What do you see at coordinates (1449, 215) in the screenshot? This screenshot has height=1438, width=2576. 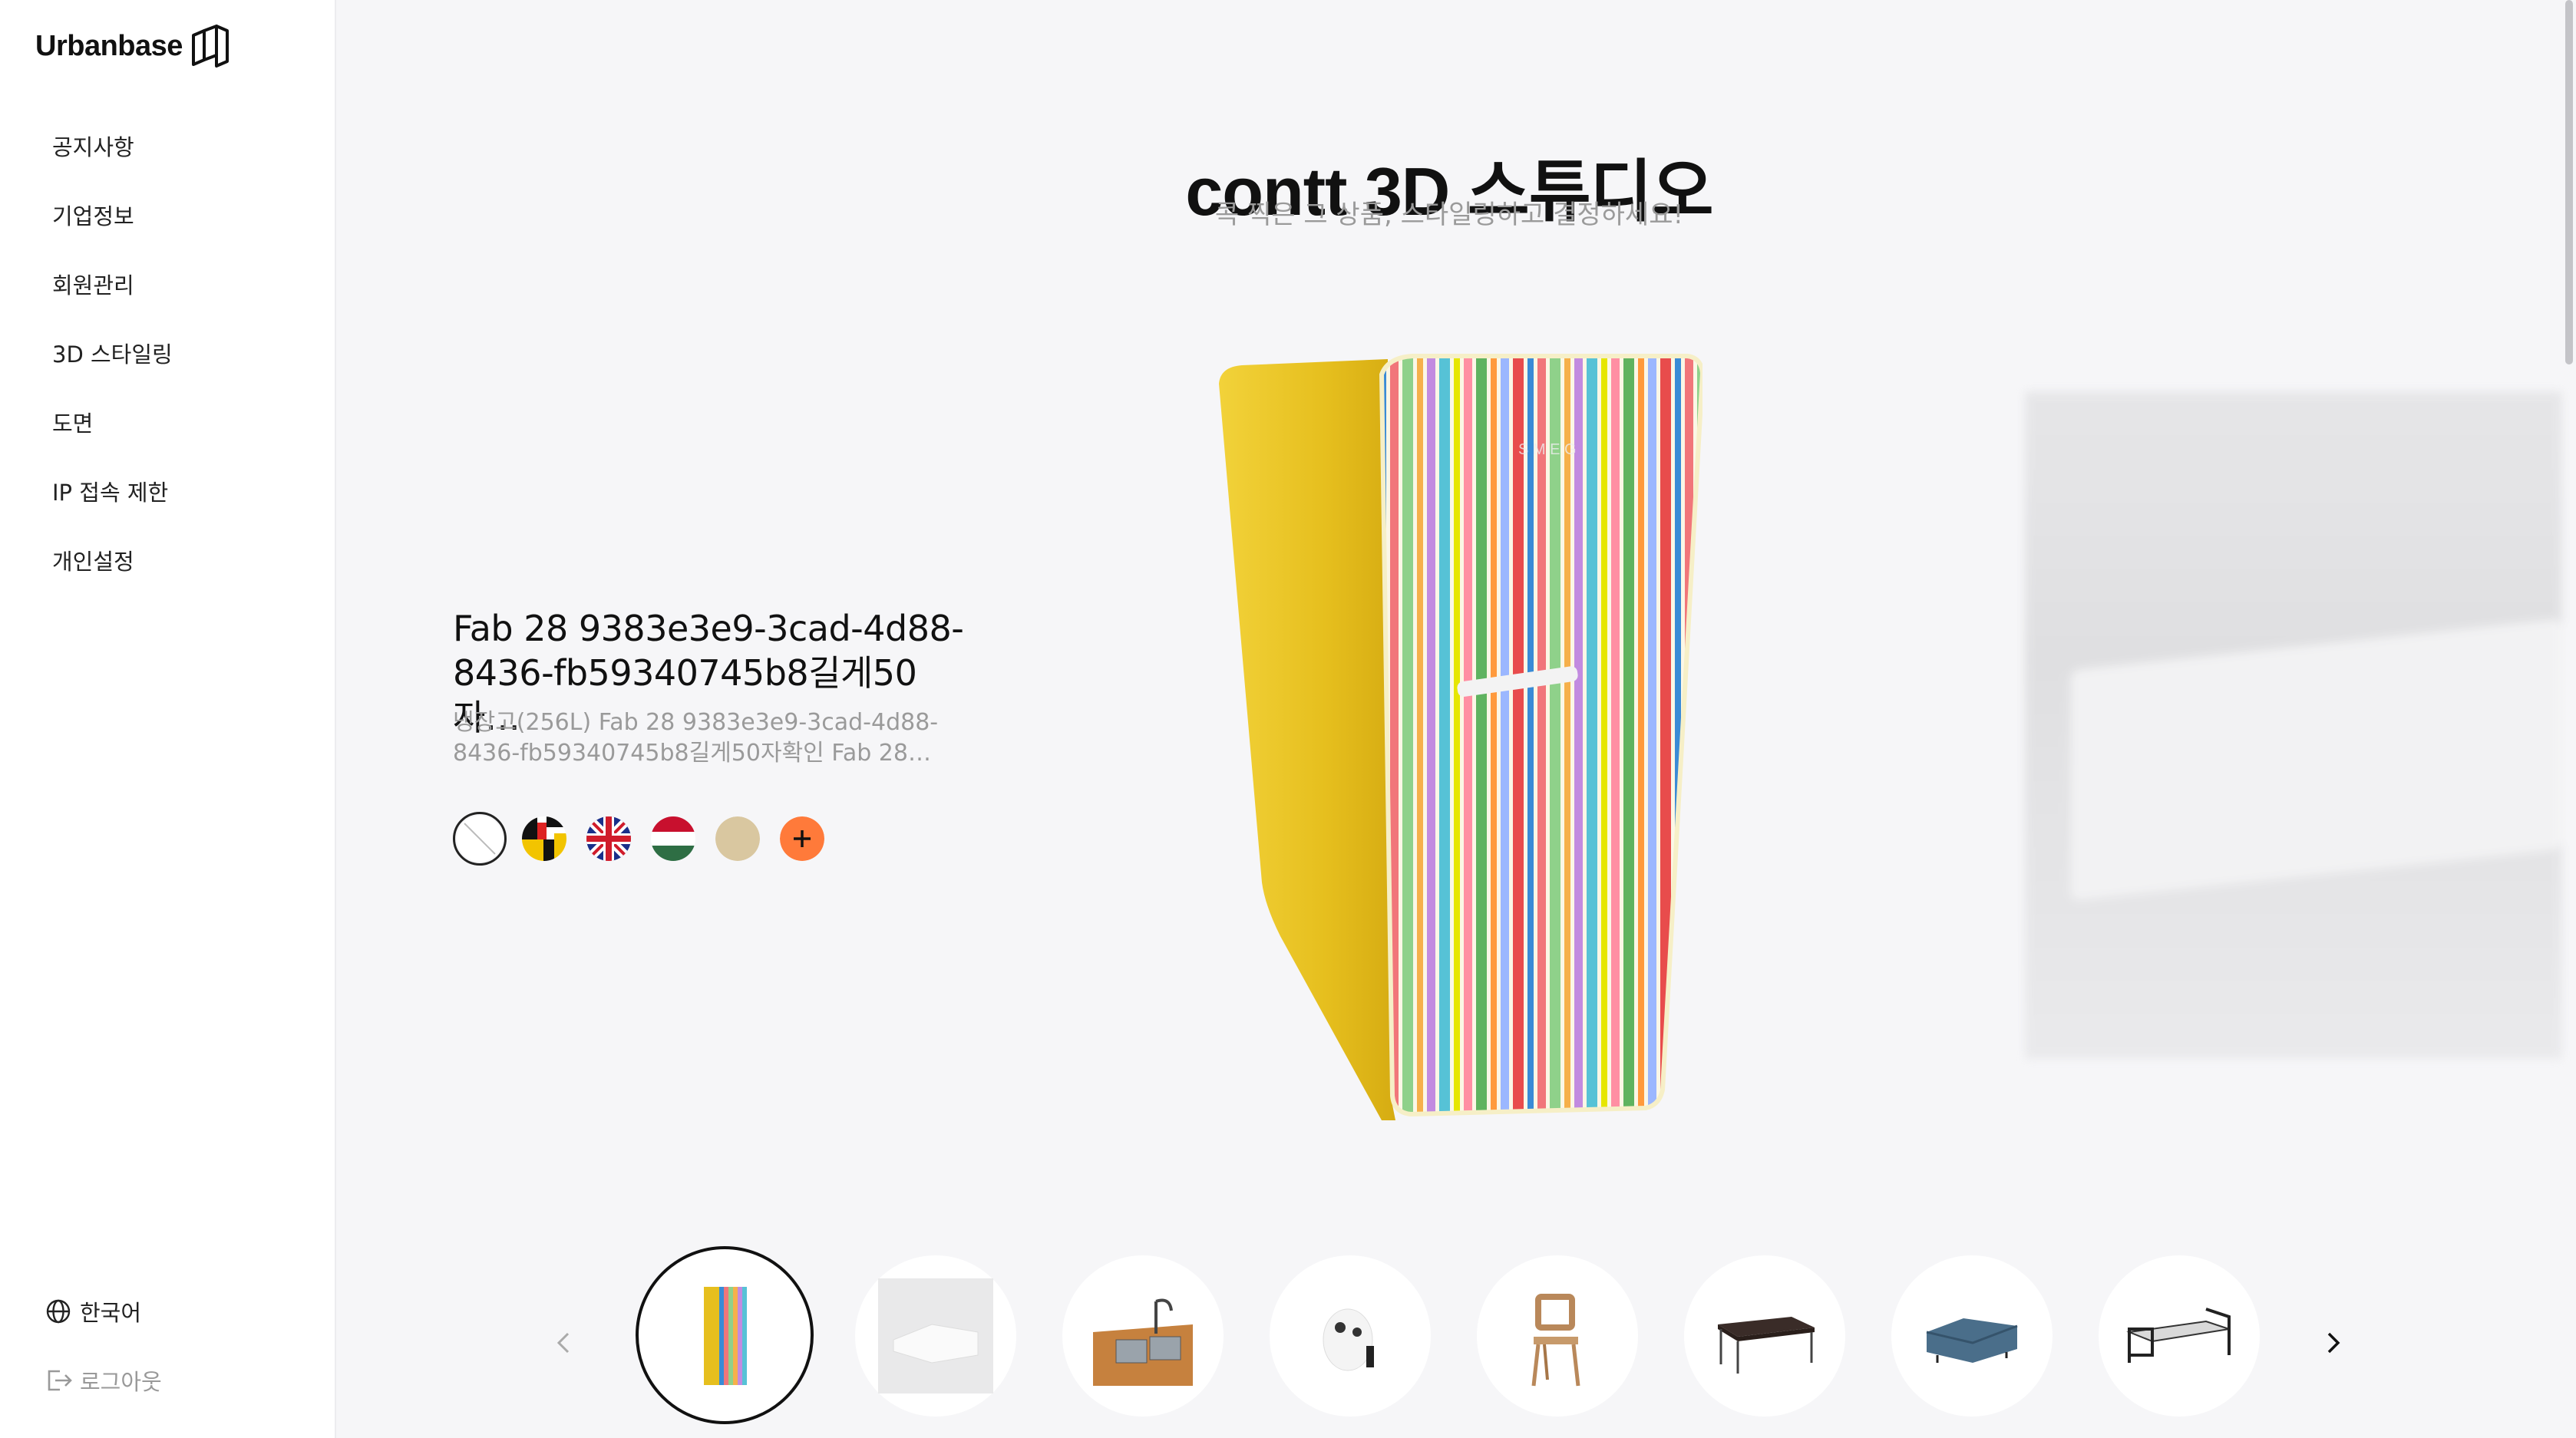 I see `page-subtitle: 콕 찍은 그 상품, 스타일링하고 결정하세요!` at bounding box center [1449, 215].